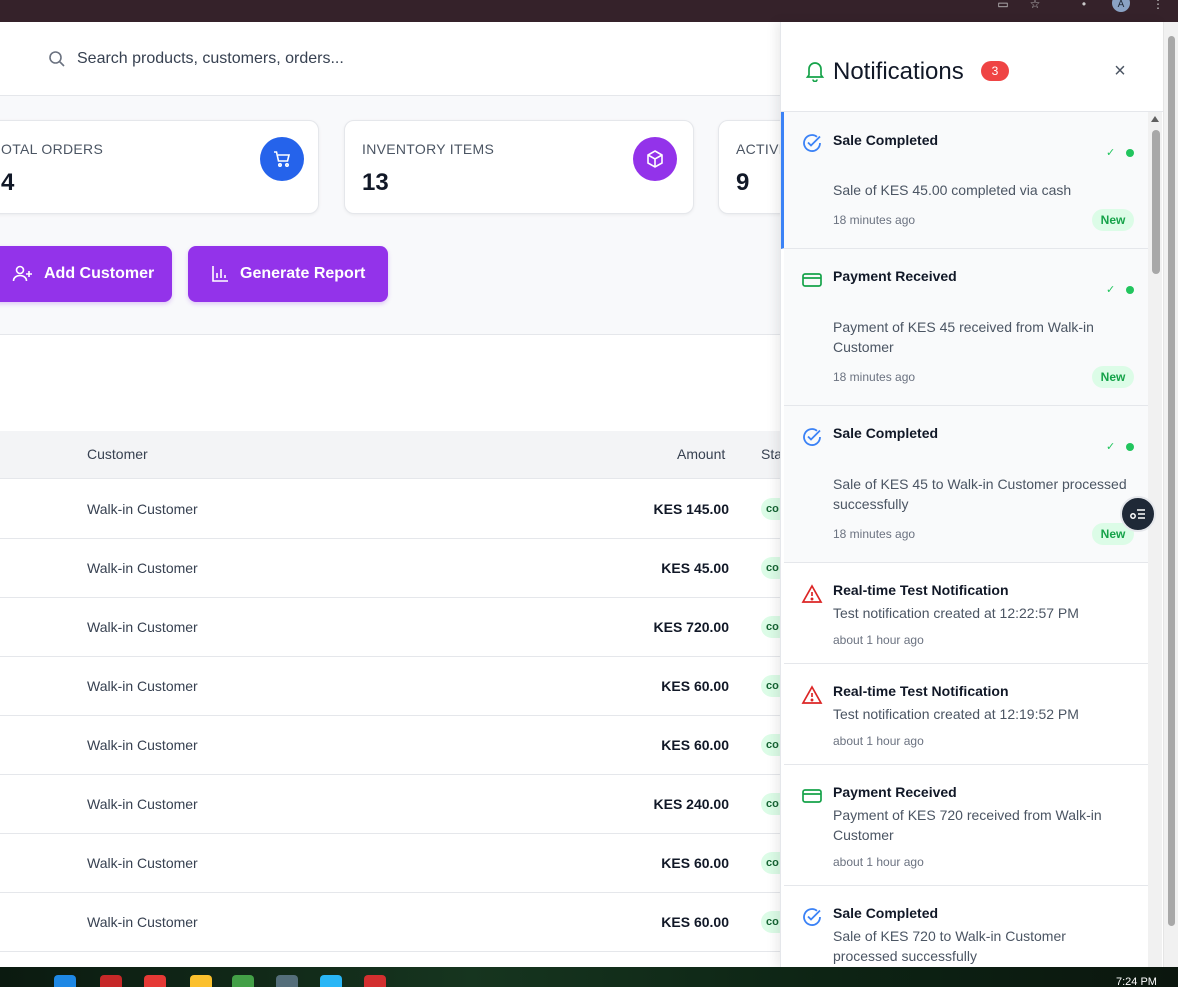 This screenshot has height=987, width=1178. I want to click on column-header-status: Sta, so click(771, 454).